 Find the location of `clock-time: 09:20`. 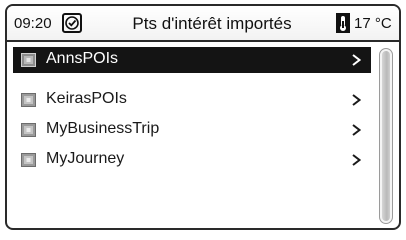

clock-time: 09:20 is located at coordinates (33, 23).